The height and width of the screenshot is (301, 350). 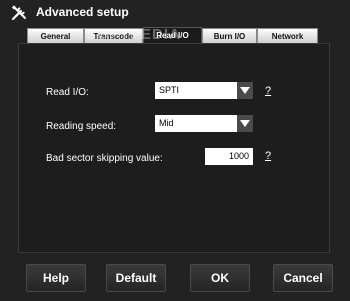 What do you see at coordinates (18, 13) in the screenshot?
I see `tools-icon` at bounding box center [18, 13].